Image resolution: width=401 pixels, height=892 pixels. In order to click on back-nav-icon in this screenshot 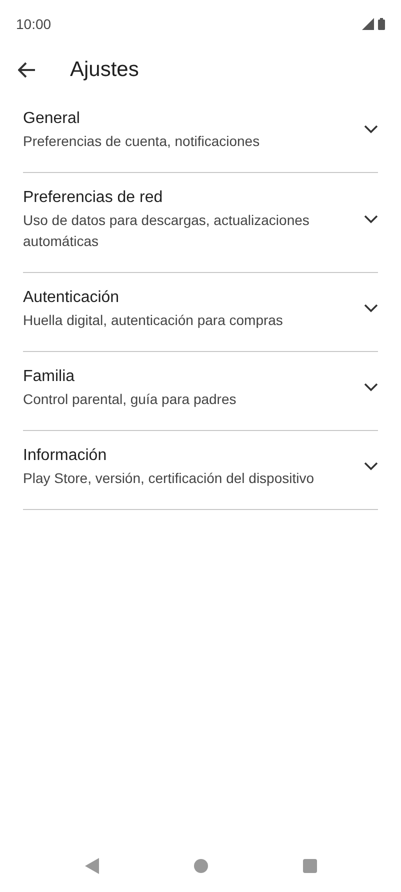, I will do `click(91, 866)`.